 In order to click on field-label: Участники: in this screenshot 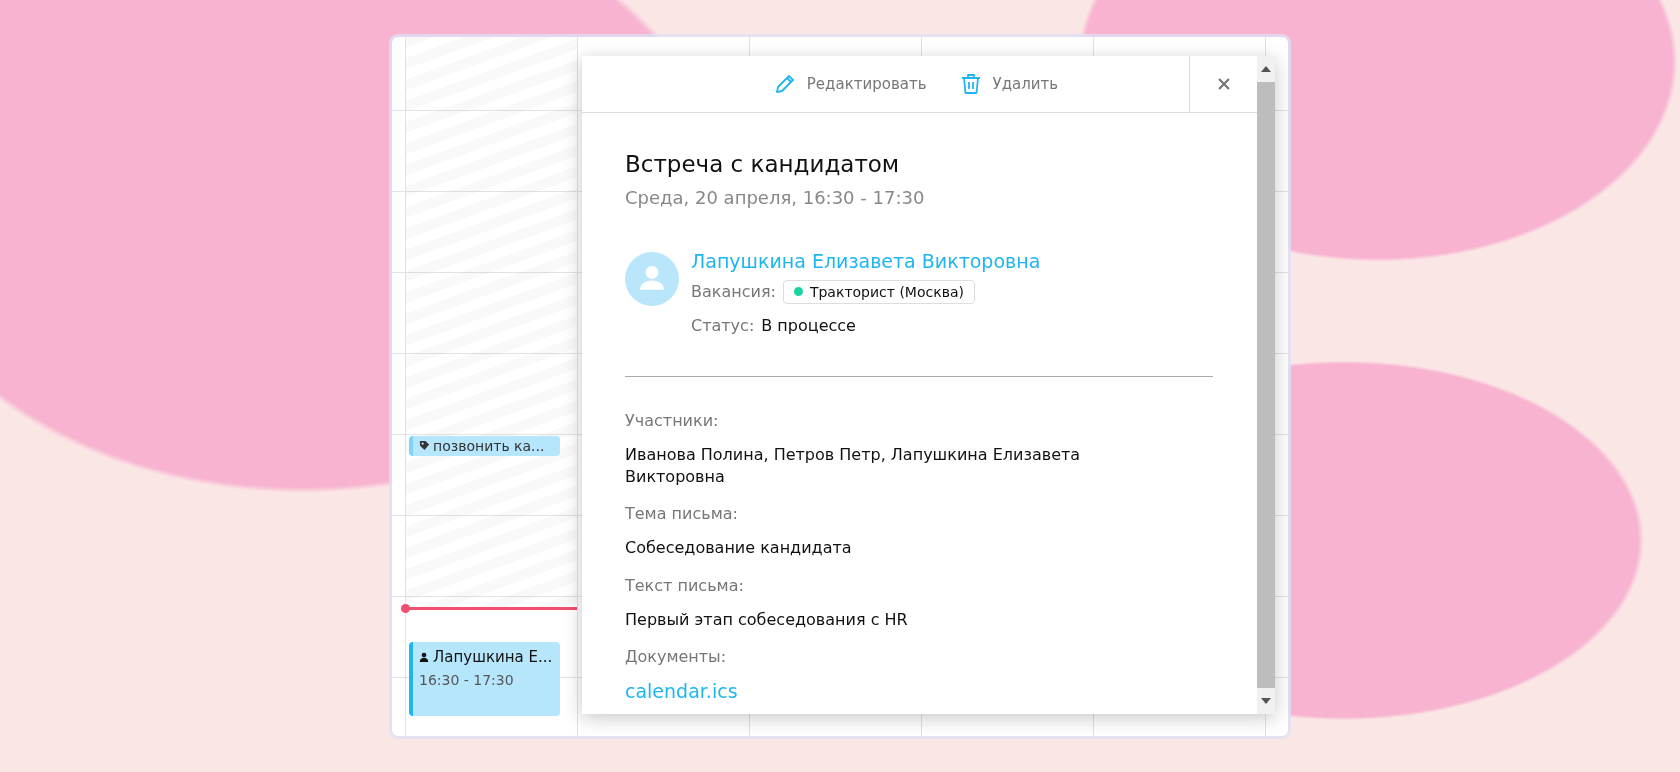, I will do `click(672, 420)`.